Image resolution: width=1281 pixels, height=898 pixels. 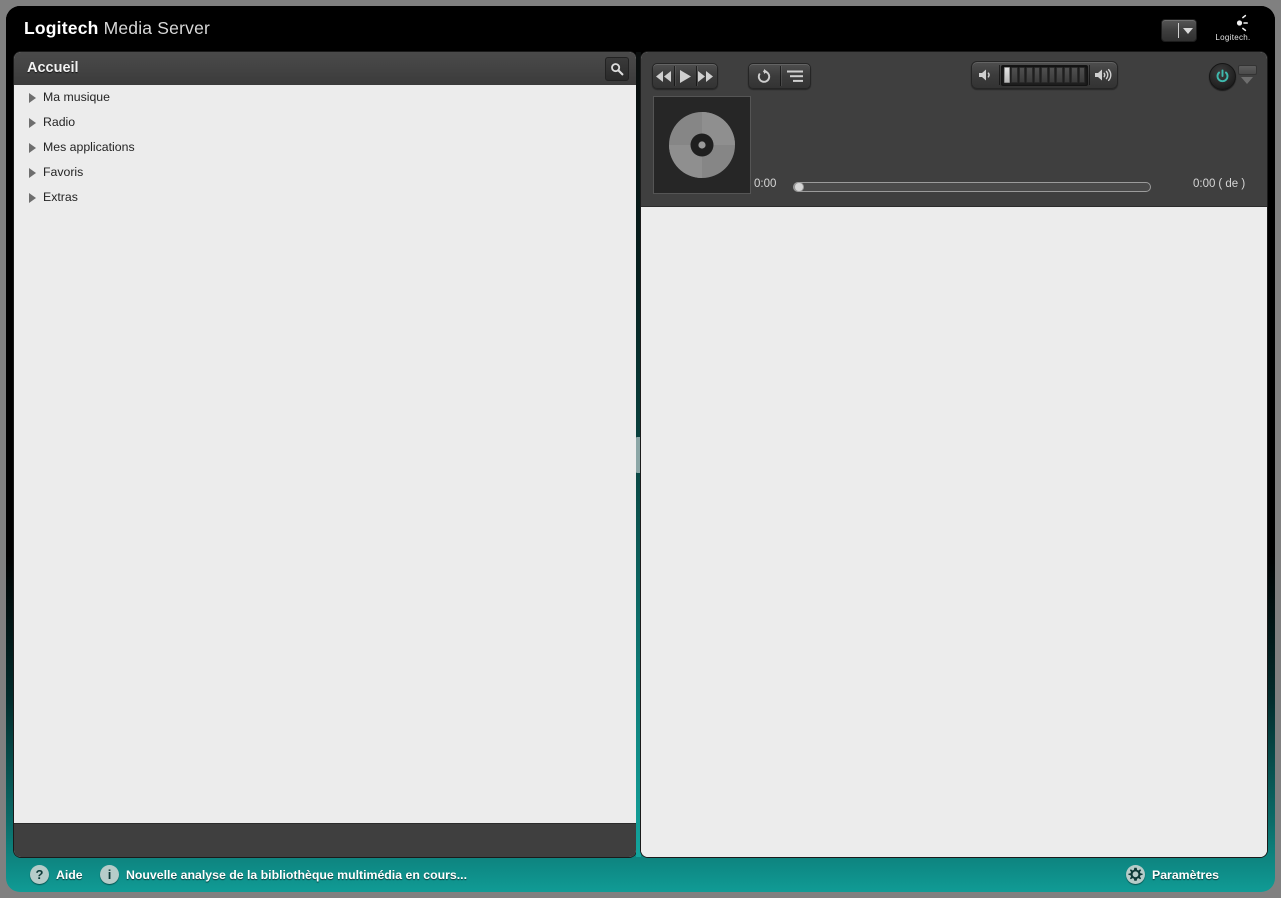 I want to click on volume-up-icon, so click(x=1103, y=75).